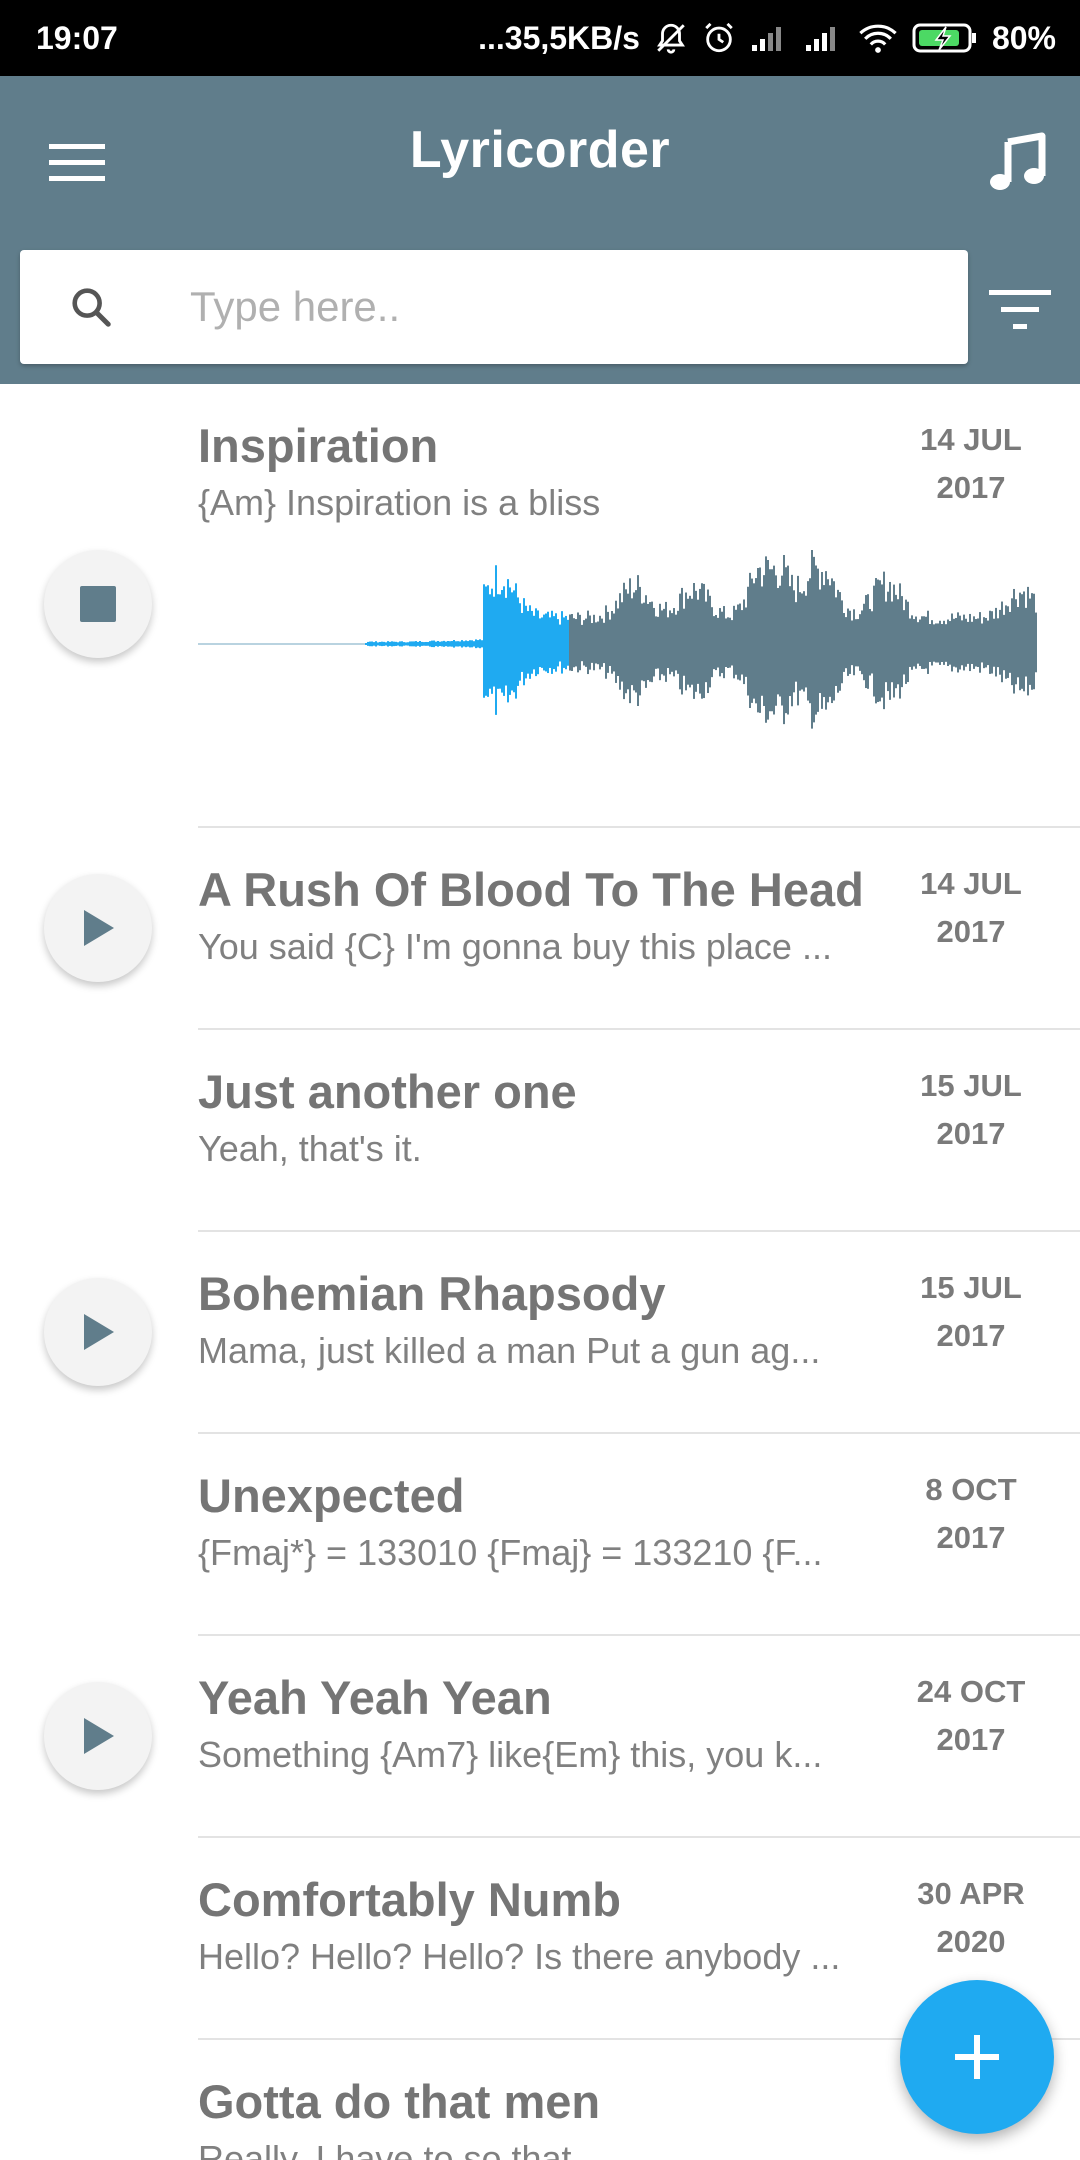  What do you see at coordinates (399, 502) in the screenshot?
I see `song-lyrics: {Am} Inspiration is a bliss` at bounding box center [399, 502].